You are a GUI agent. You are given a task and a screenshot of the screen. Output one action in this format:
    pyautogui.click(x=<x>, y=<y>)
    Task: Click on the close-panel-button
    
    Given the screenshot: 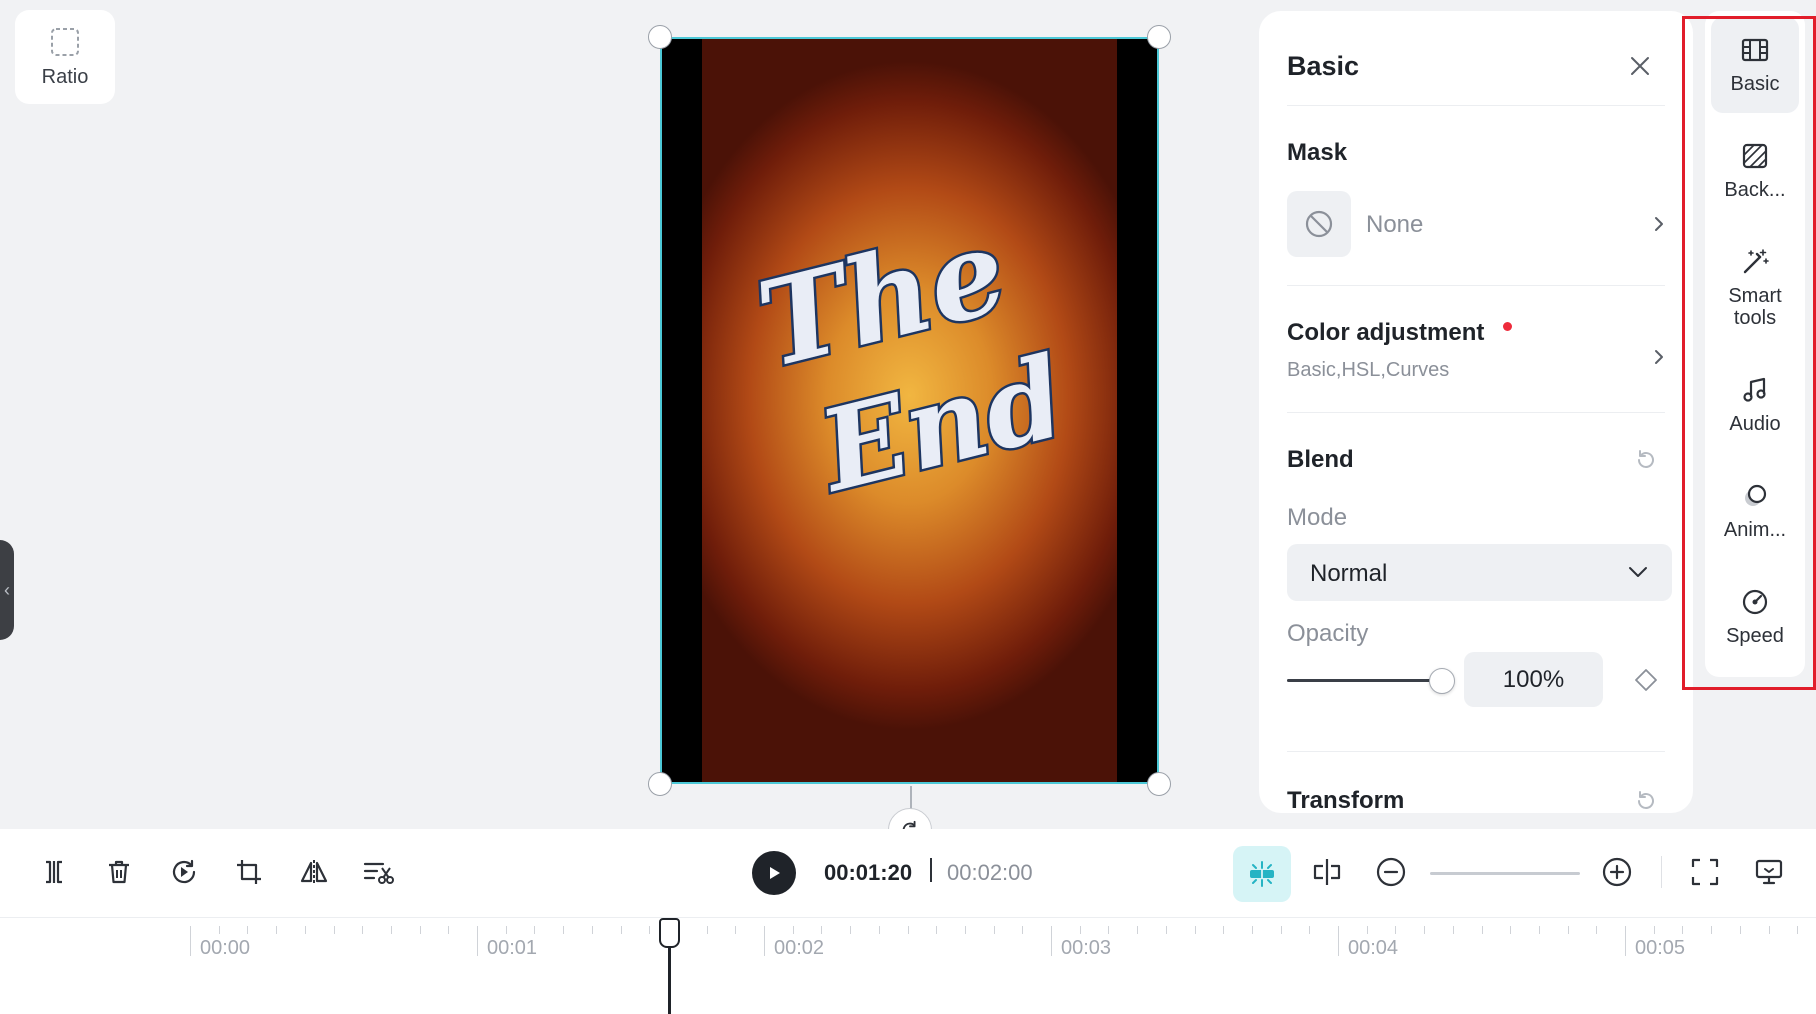 What is the action you would take?
    pyautogui.click(x=1640, y=66)
    